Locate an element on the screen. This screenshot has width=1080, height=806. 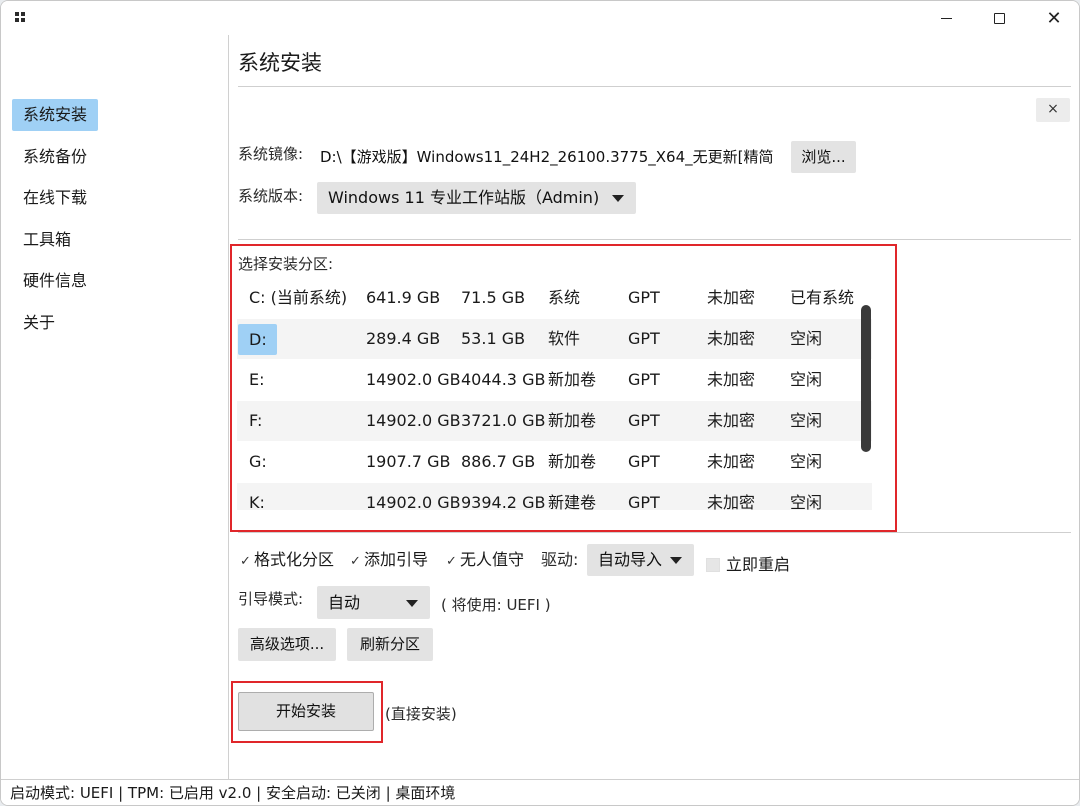
reboot-checkbox-label: 立即重启 is located at coordinates (758, 564).